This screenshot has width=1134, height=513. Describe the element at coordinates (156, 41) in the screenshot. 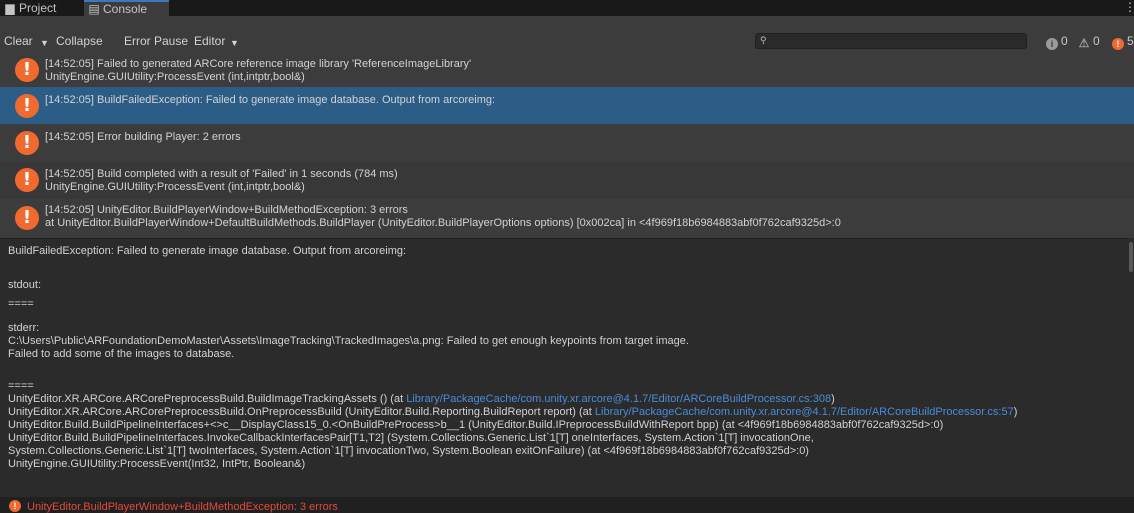

I see `error-pause-toggle: Error Pause` at that location.